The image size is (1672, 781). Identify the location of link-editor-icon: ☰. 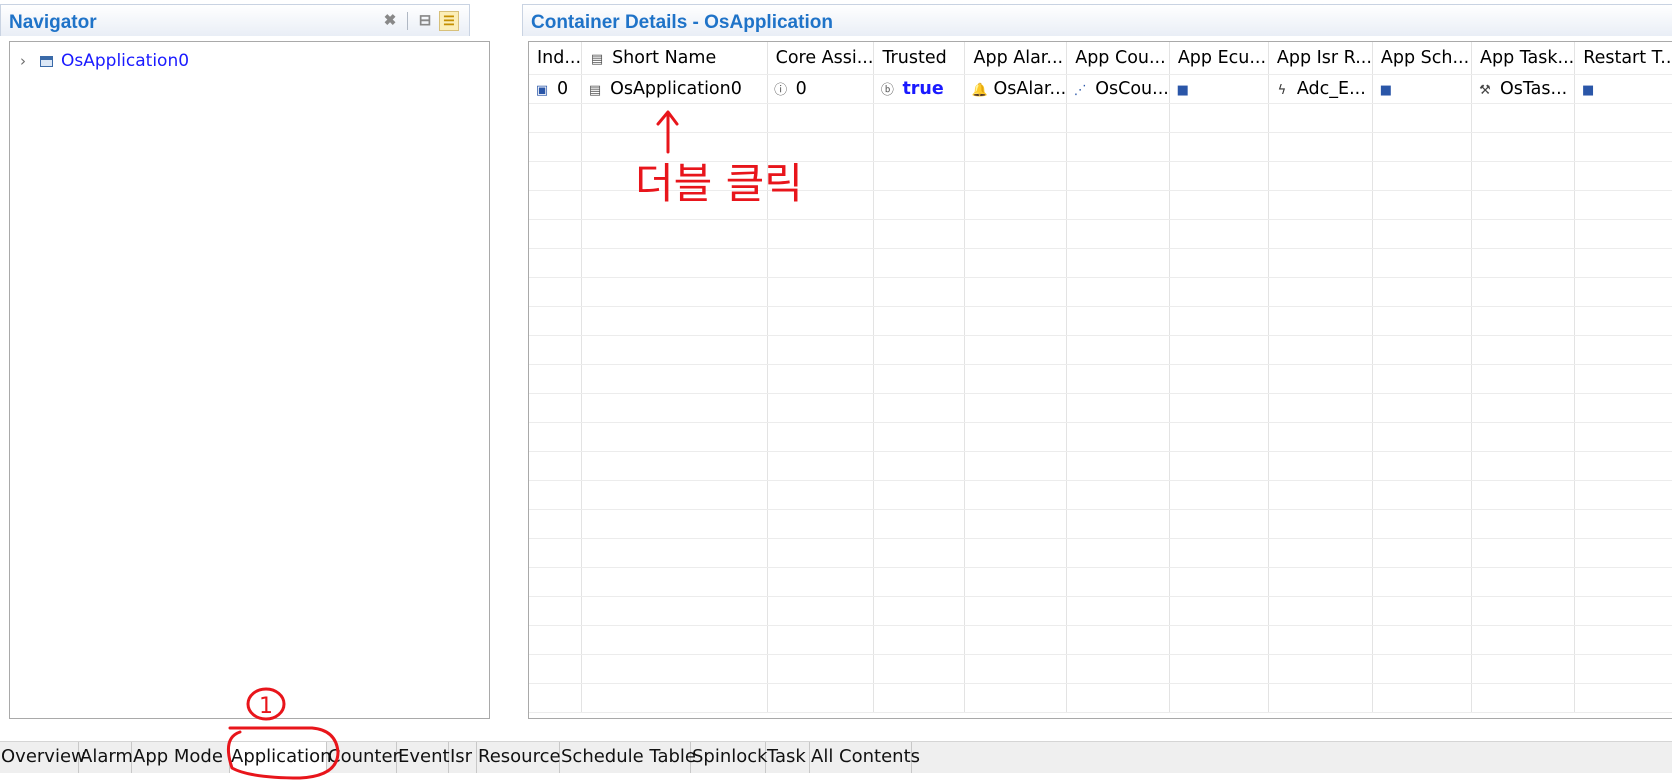
(449, 21).